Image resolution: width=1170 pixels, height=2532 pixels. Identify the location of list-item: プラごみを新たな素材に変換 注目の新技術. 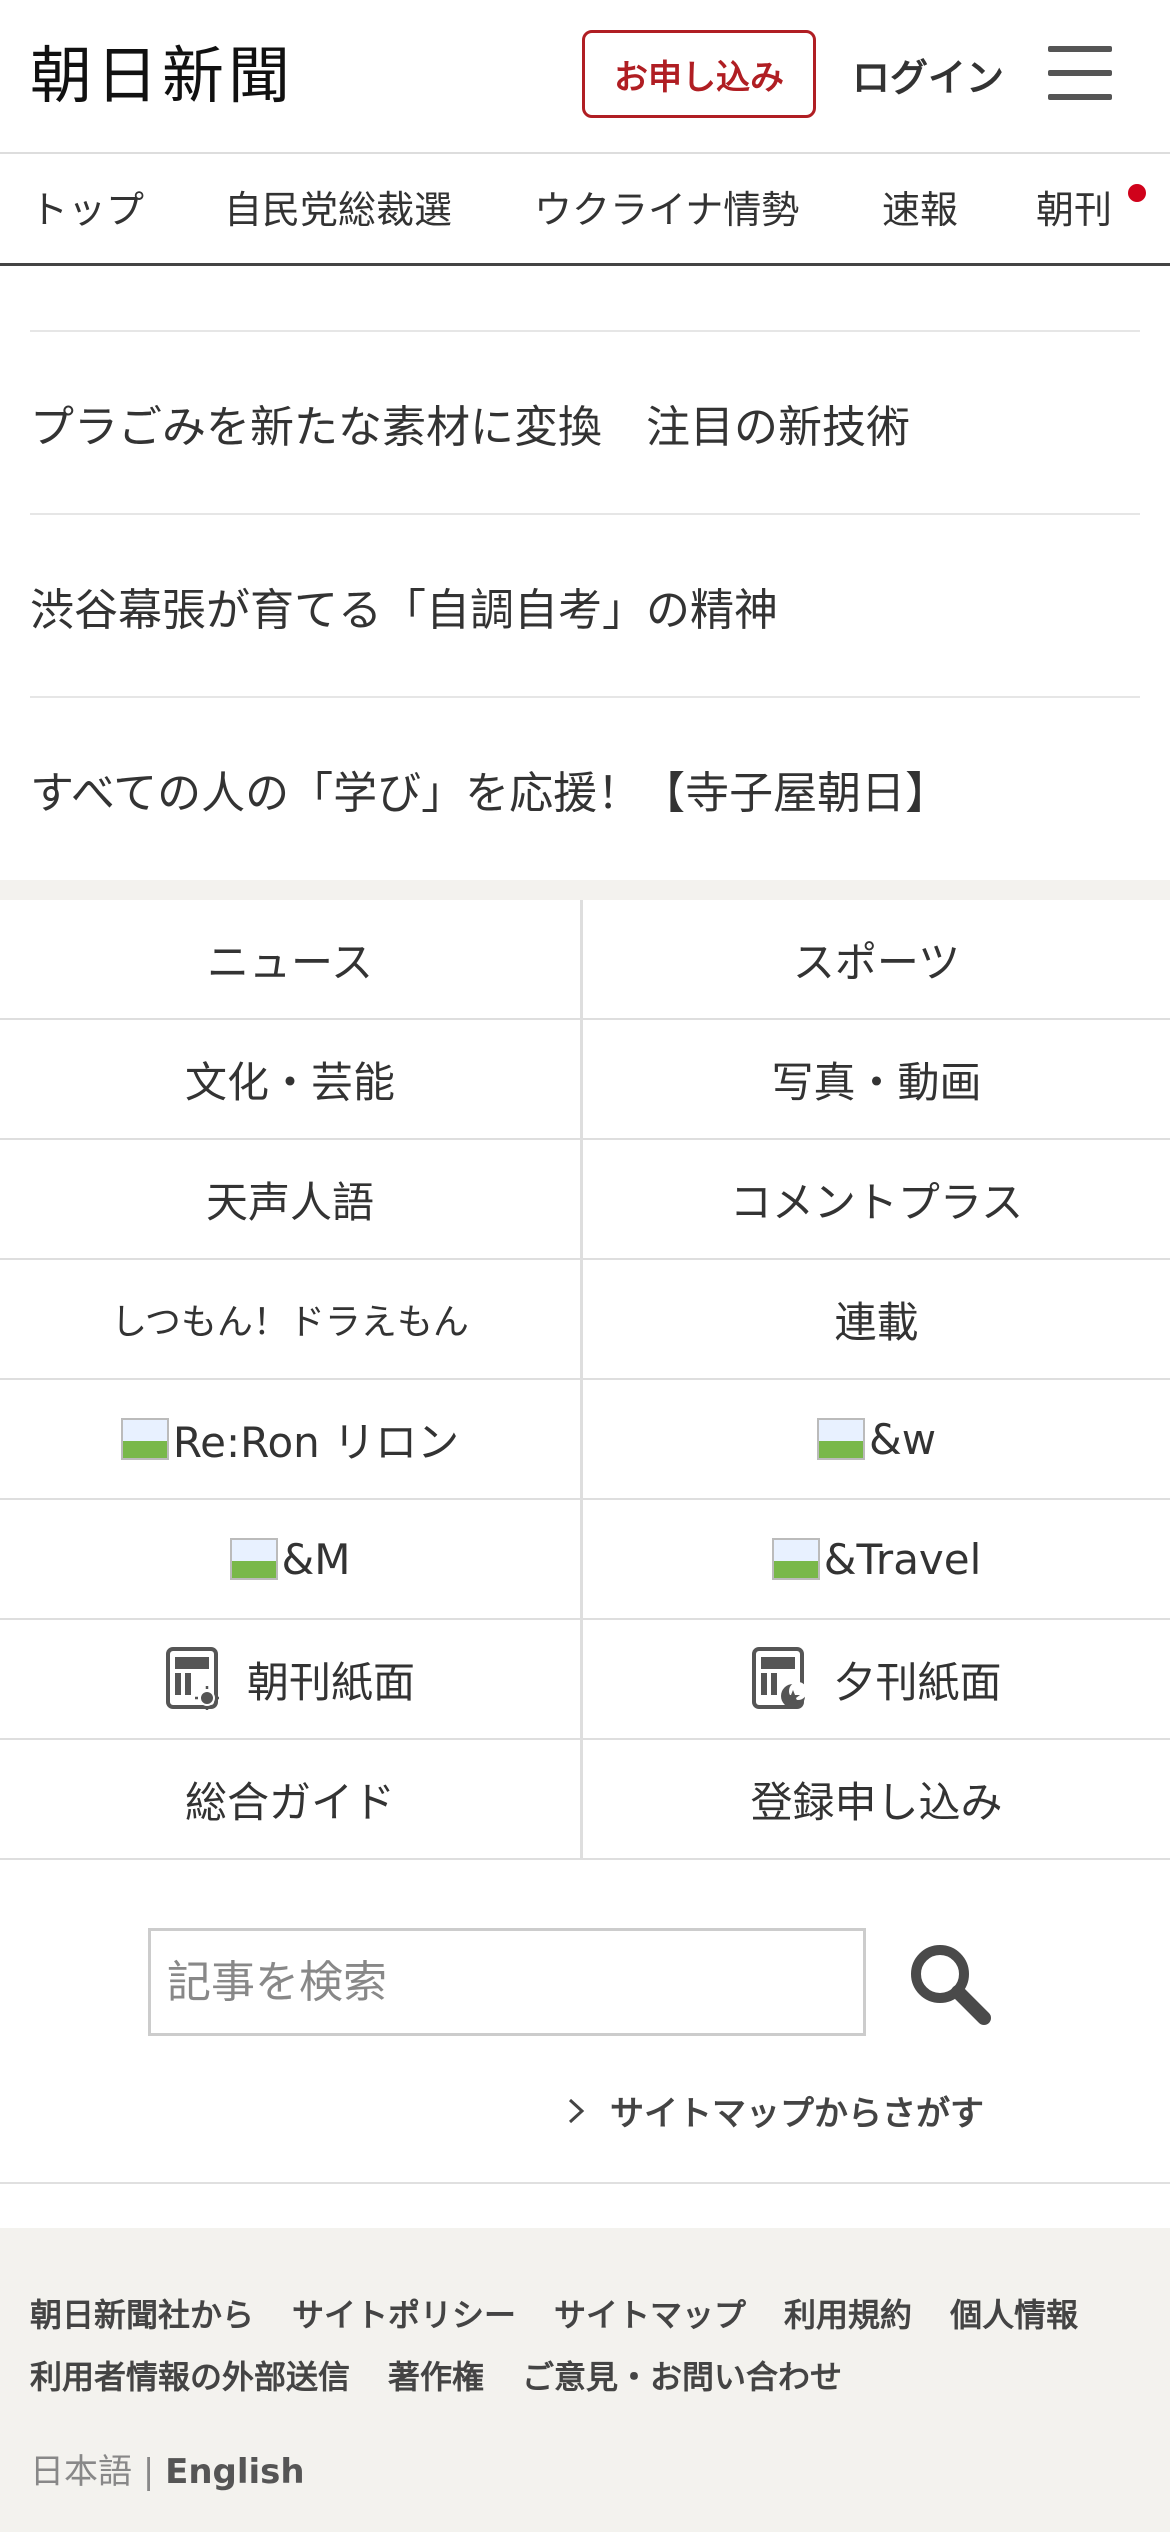
(585, 421).